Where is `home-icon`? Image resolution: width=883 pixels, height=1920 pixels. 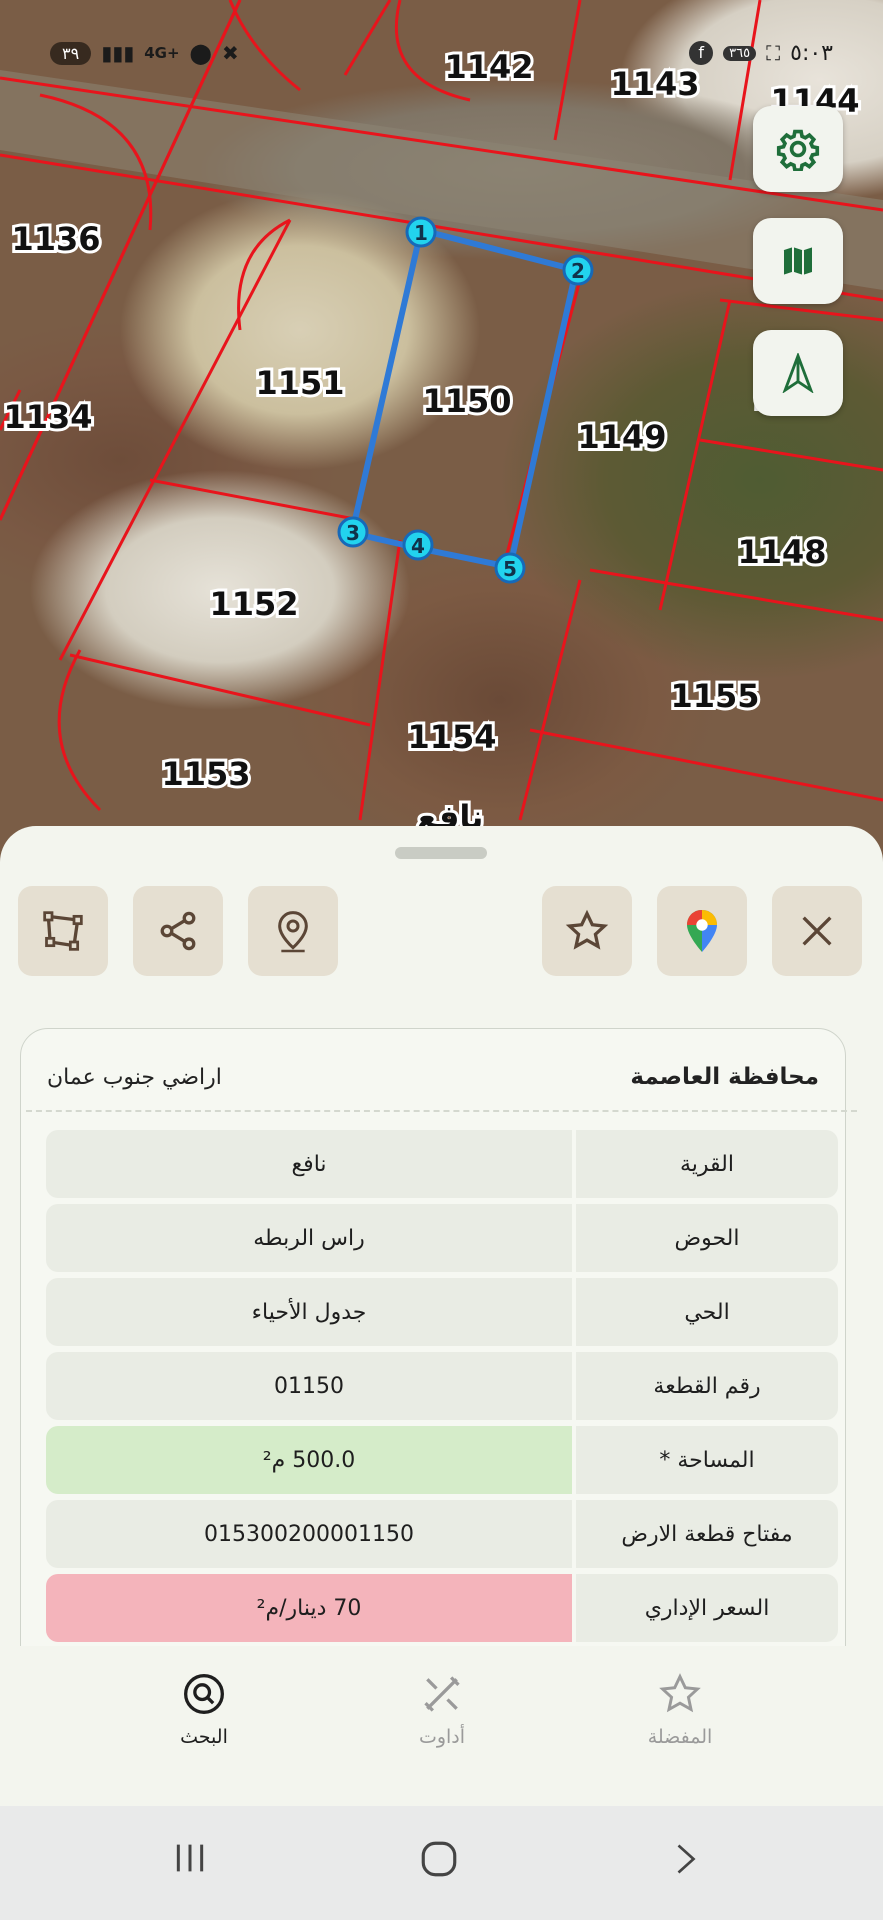
home-icon is located at coordinates (439, 1859).